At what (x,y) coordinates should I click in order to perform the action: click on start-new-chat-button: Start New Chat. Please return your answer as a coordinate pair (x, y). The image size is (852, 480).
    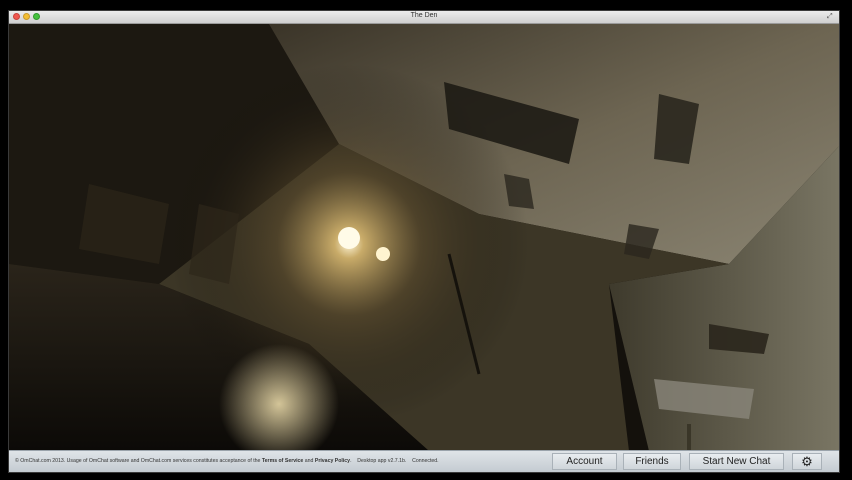
    Looking at the image, I should click on (736, 461).